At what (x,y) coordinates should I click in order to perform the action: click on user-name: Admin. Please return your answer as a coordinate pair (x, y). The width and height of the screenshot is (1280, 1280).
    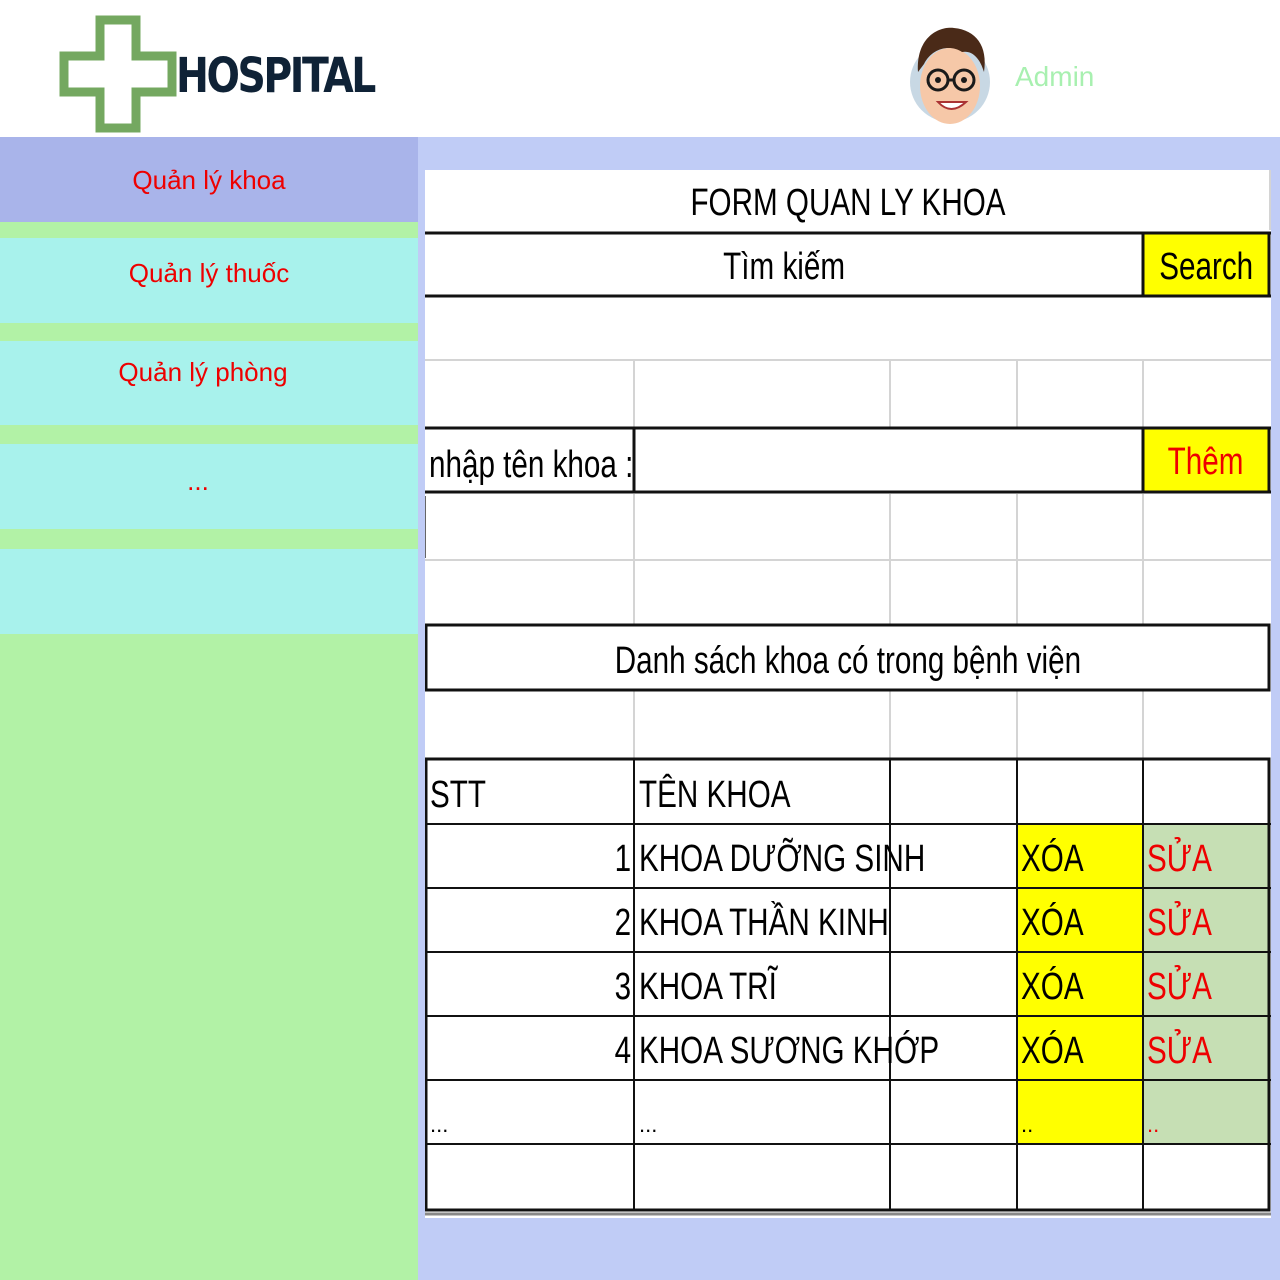
    Looking at the image, I should click on (1055, 76).